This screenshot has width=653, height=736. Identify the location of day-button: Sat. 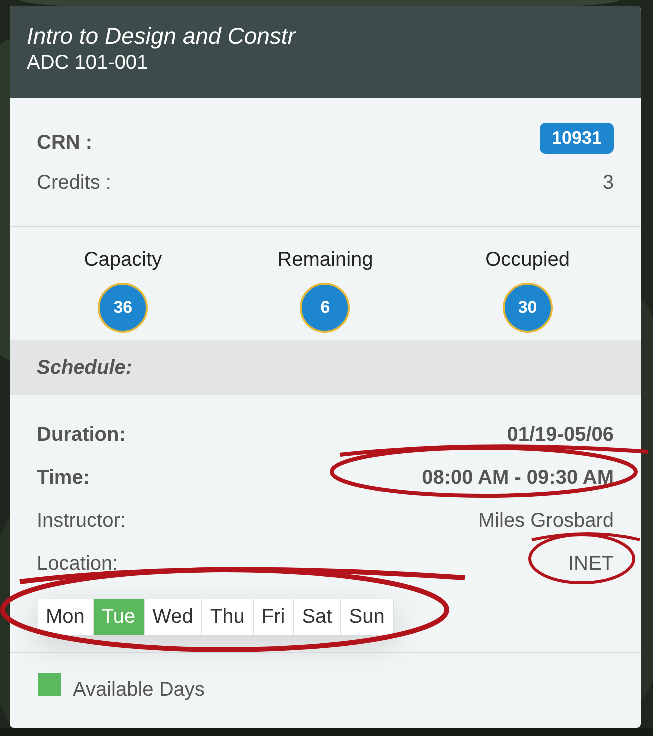
(318, 617).